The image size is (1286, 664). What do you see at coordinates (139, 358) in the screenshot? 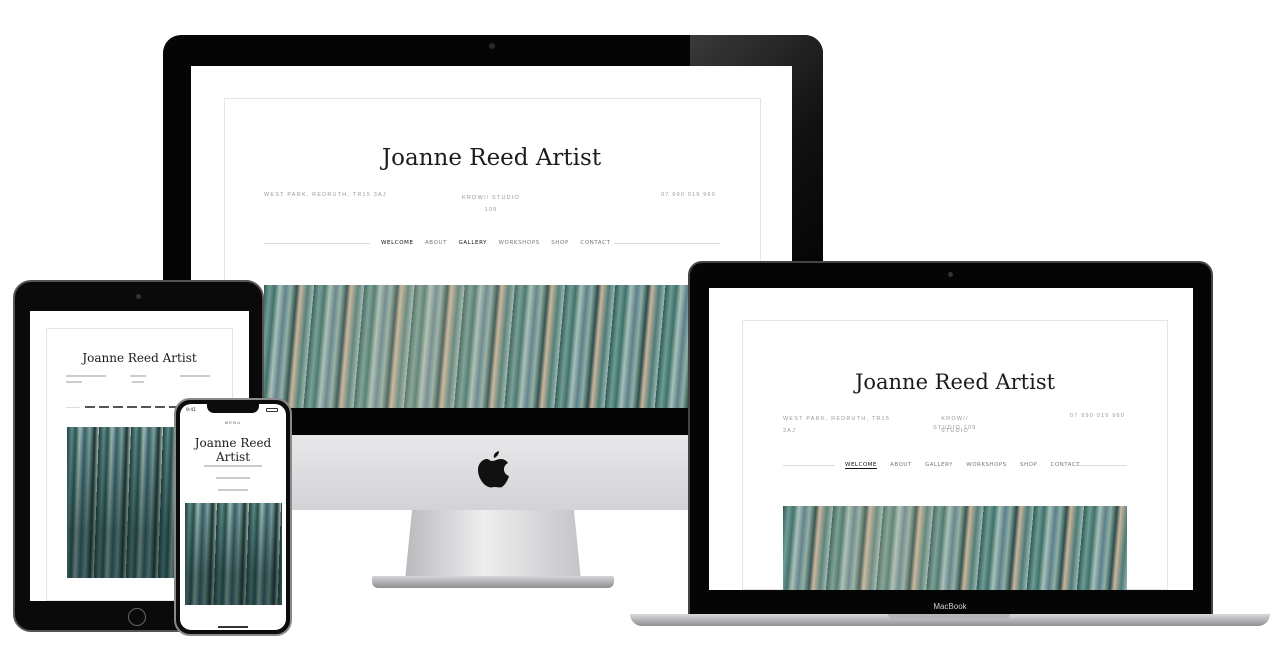
I see `ipad-site-title: Joanne Reed Artist` at bounding box center [139, 358].